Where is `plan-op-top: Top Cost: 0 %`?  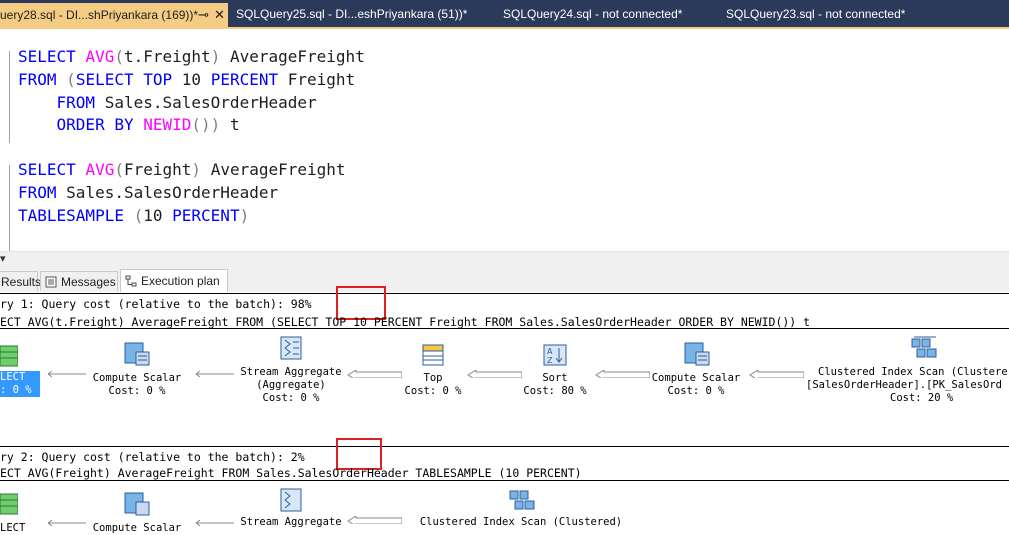
plan-op-top: Top Cost: 0 % is located at coordinates (433, 385).